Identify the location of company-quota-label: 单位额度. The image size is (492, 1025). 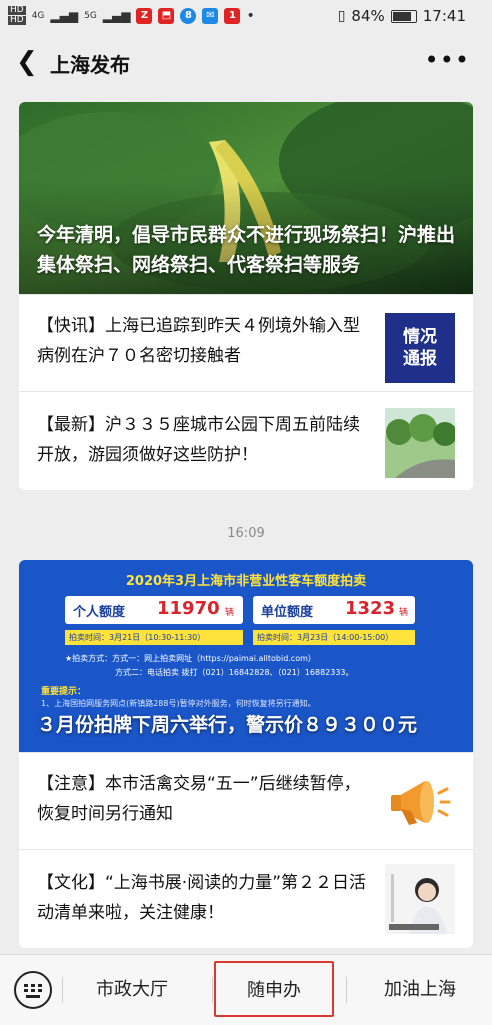
(287, 612).